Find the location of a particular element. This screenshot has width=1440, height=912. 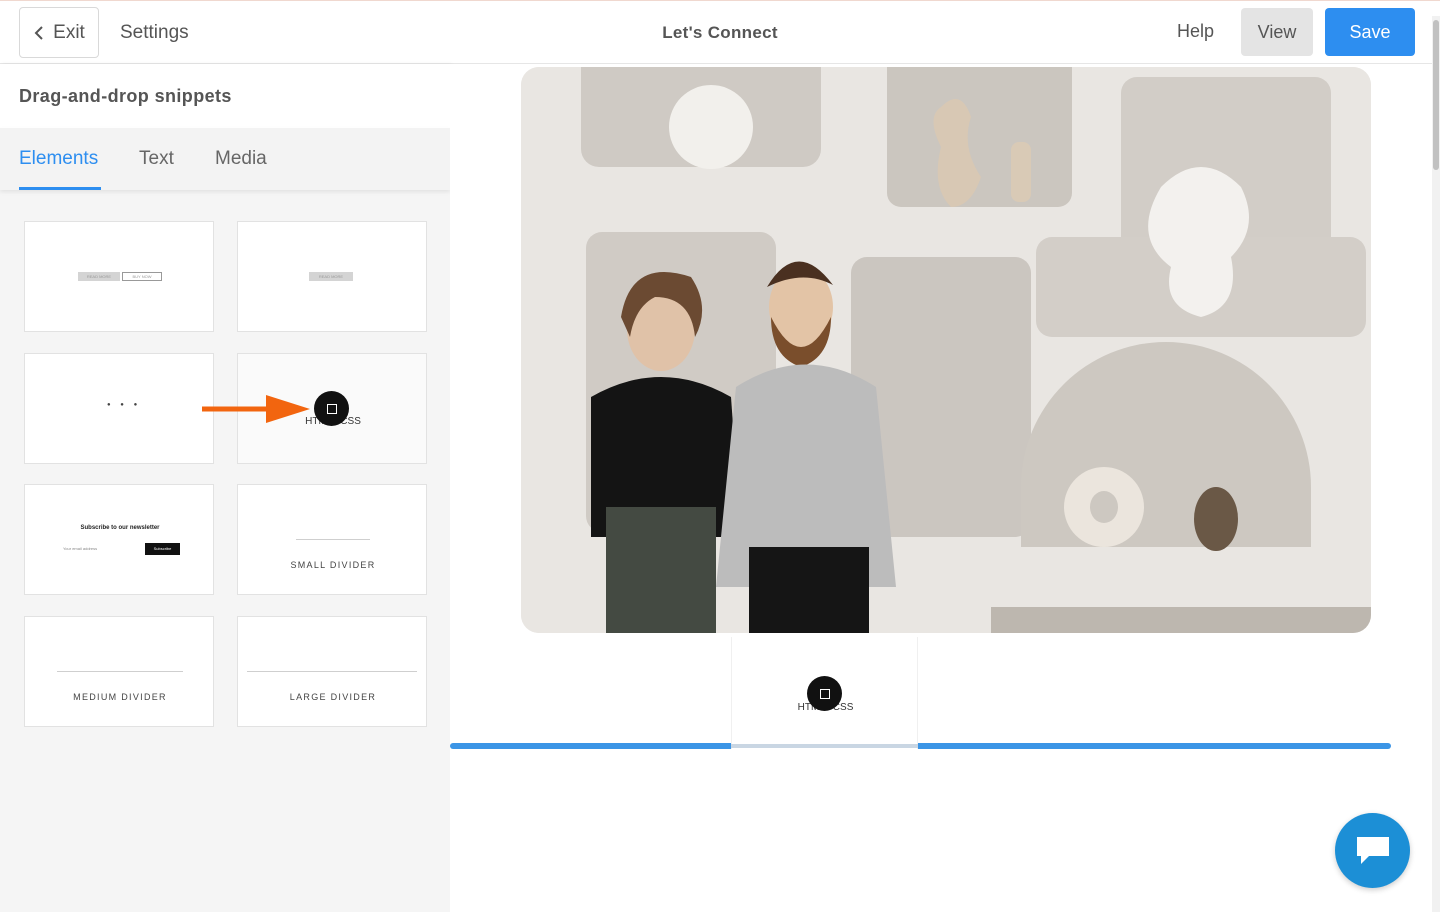

chevron-left-icon is located at coordinates (38, 32).